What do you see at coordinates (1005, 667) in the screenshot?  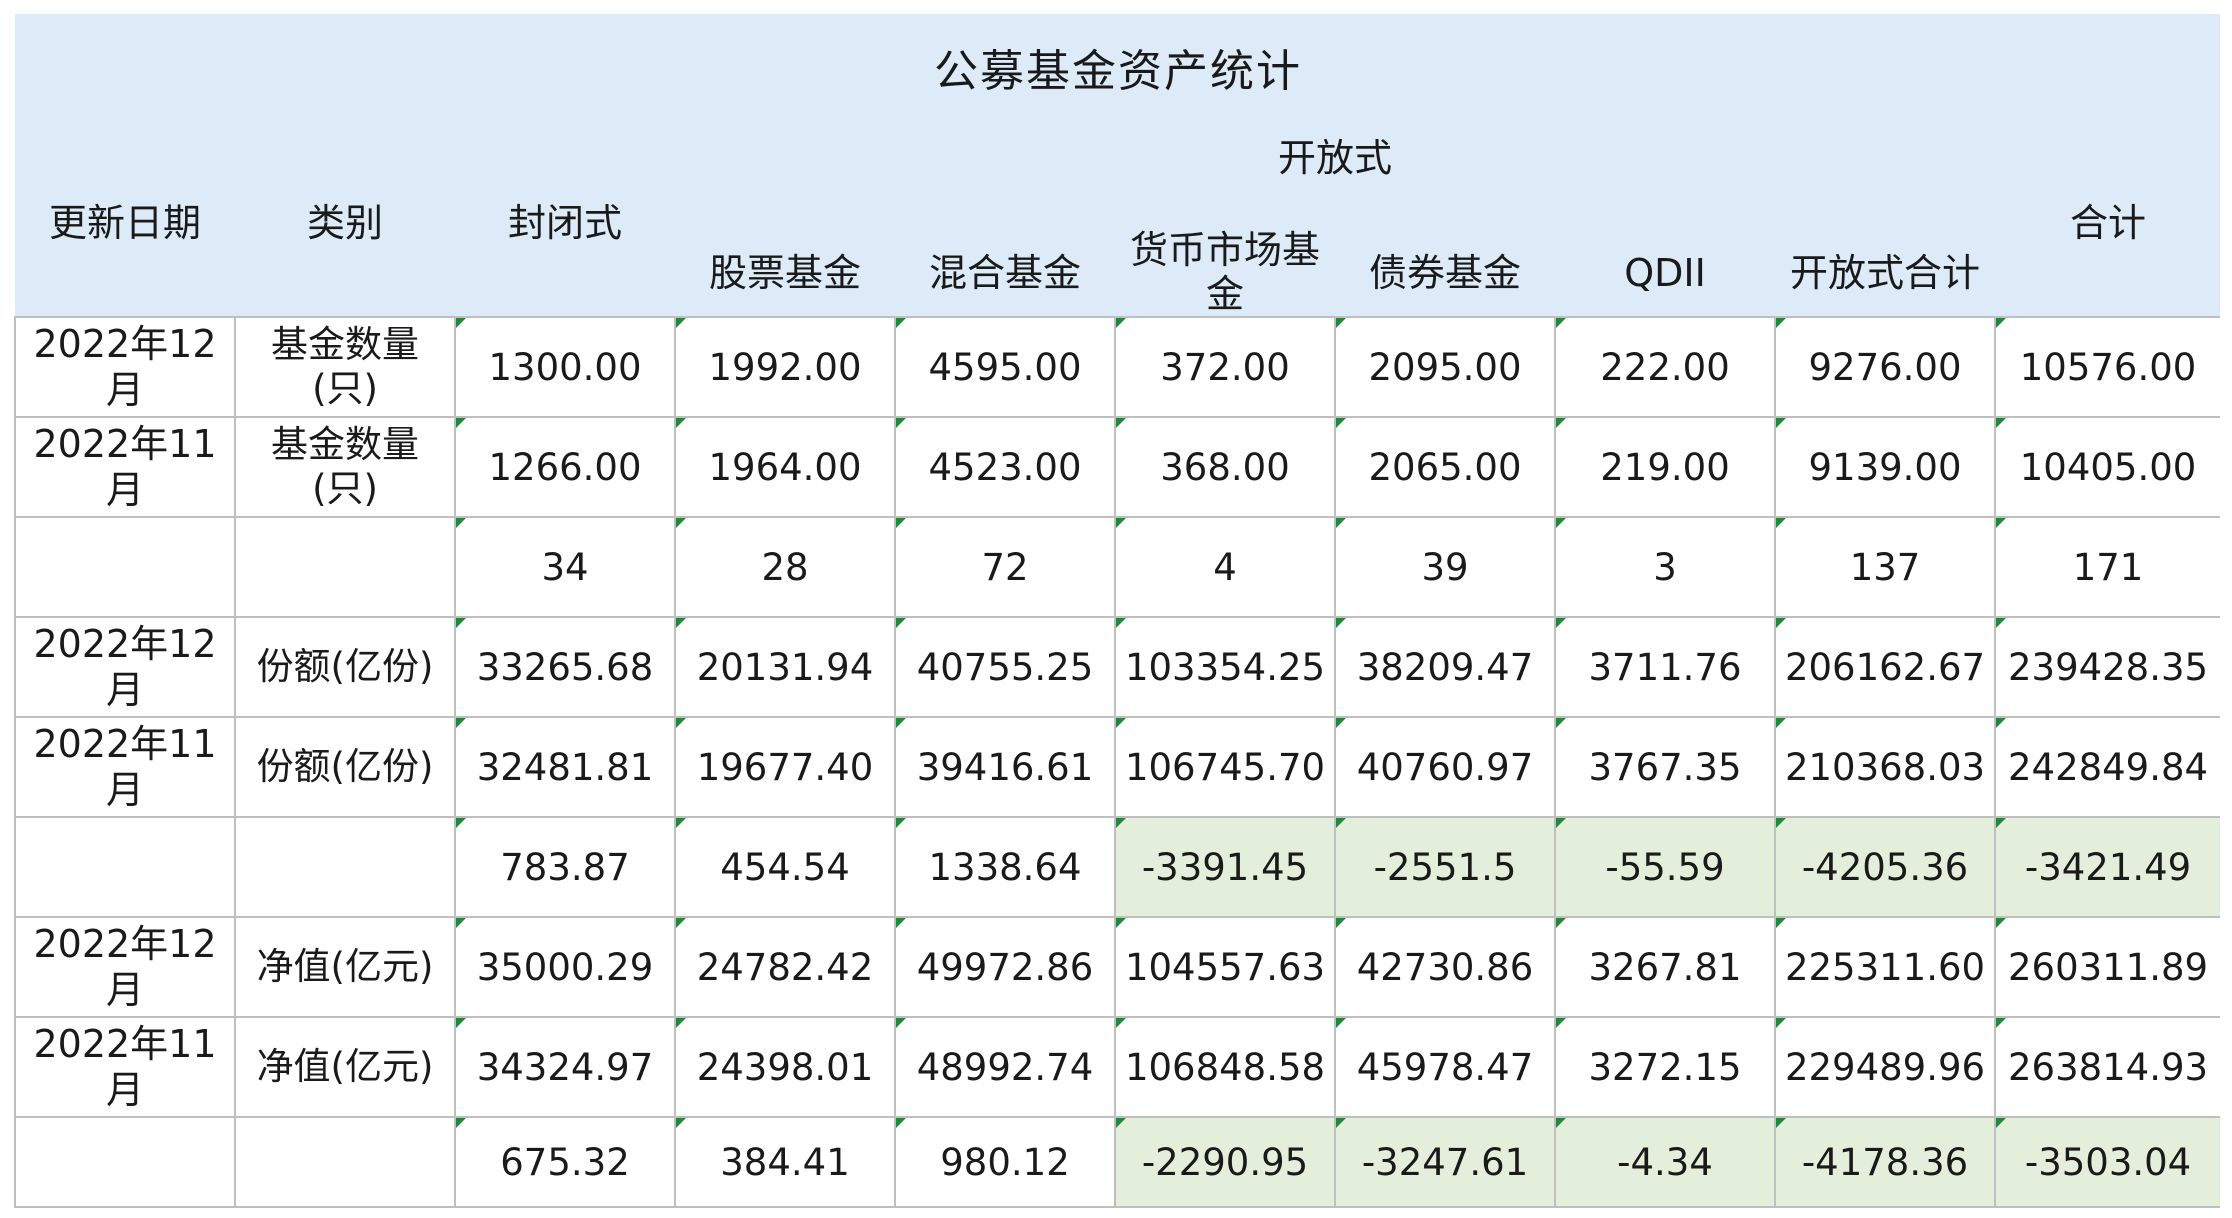 I see `value-cell: 40755.25` at bounding box center [1005, 667].